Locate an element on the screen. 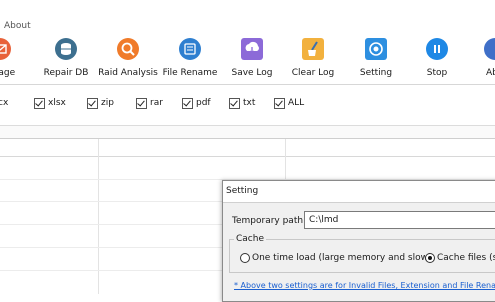 The width and height of the screenshot is (495, 302). raid-analysis-button: Raid Analysis is located at coordinates (128, 59).